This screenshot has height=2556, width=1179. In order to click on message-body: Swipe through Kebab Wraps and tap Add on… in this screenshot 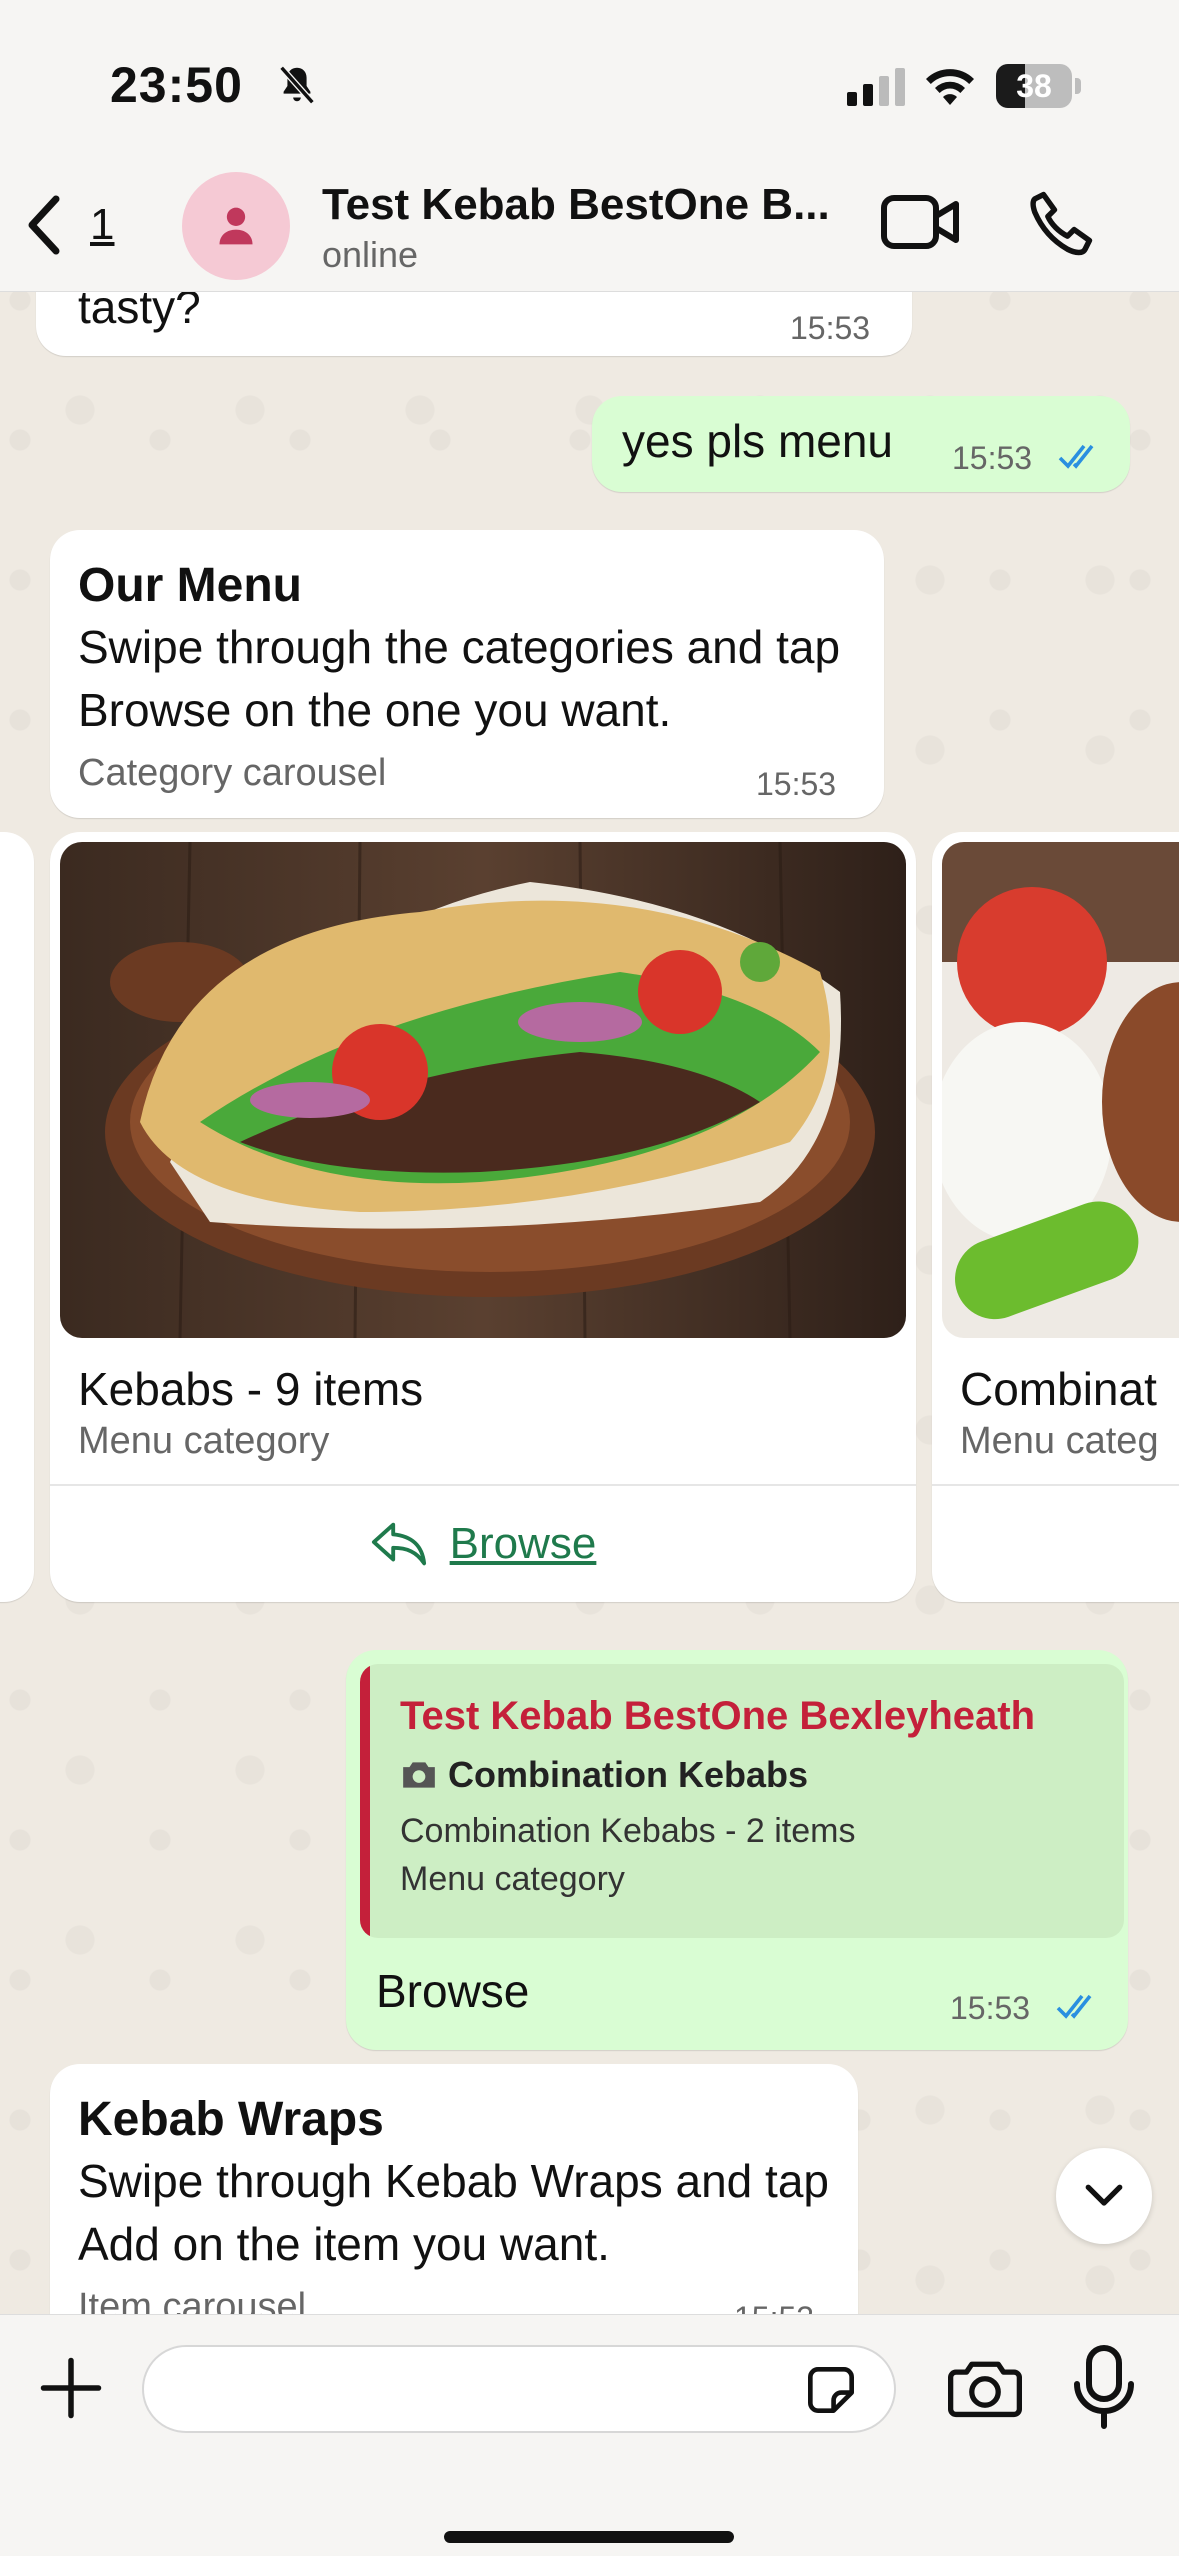, I will do `click(453, 2212)`.